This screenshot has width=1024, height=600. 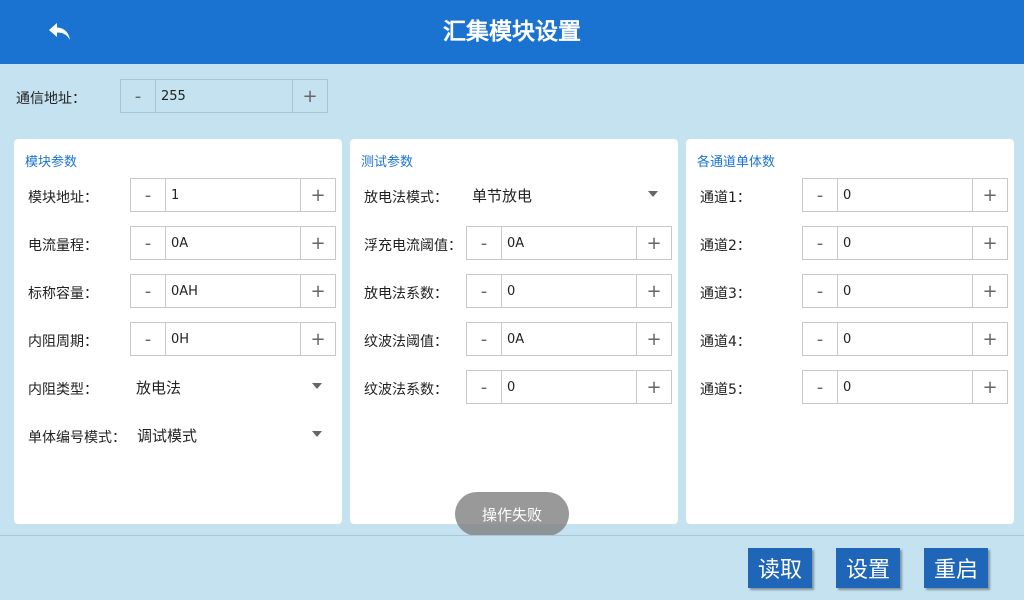 I want to click on comm-address-input, so click(x=224, y=96).